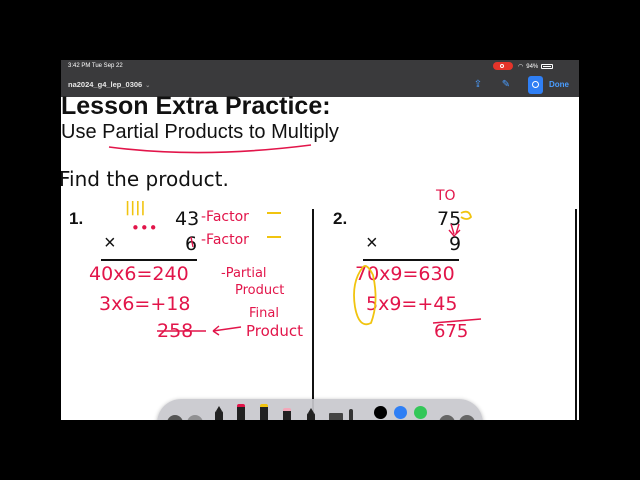  I want to click on ruler-tool, so click(336, 416).